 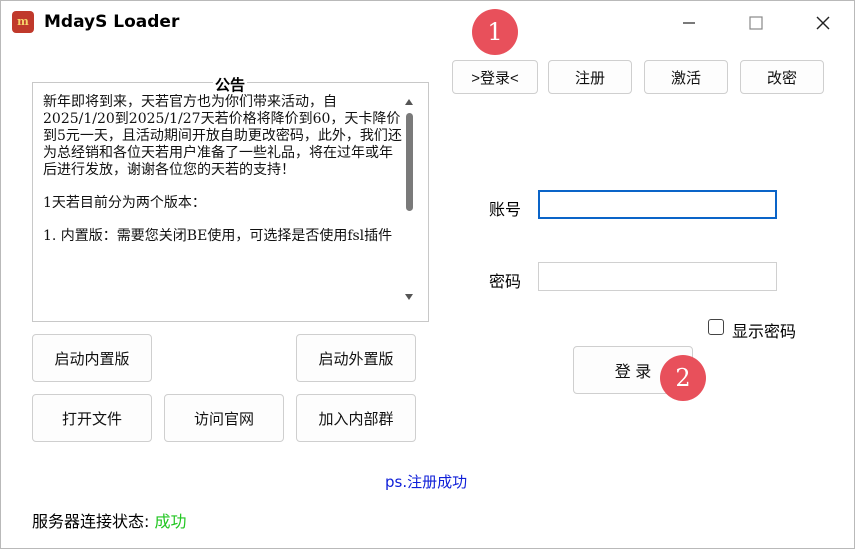 What do you see at coordinates (409, 297) in the screenshot?
I see `scroll-down-arrow-icon` at bounding box center [409, 297].